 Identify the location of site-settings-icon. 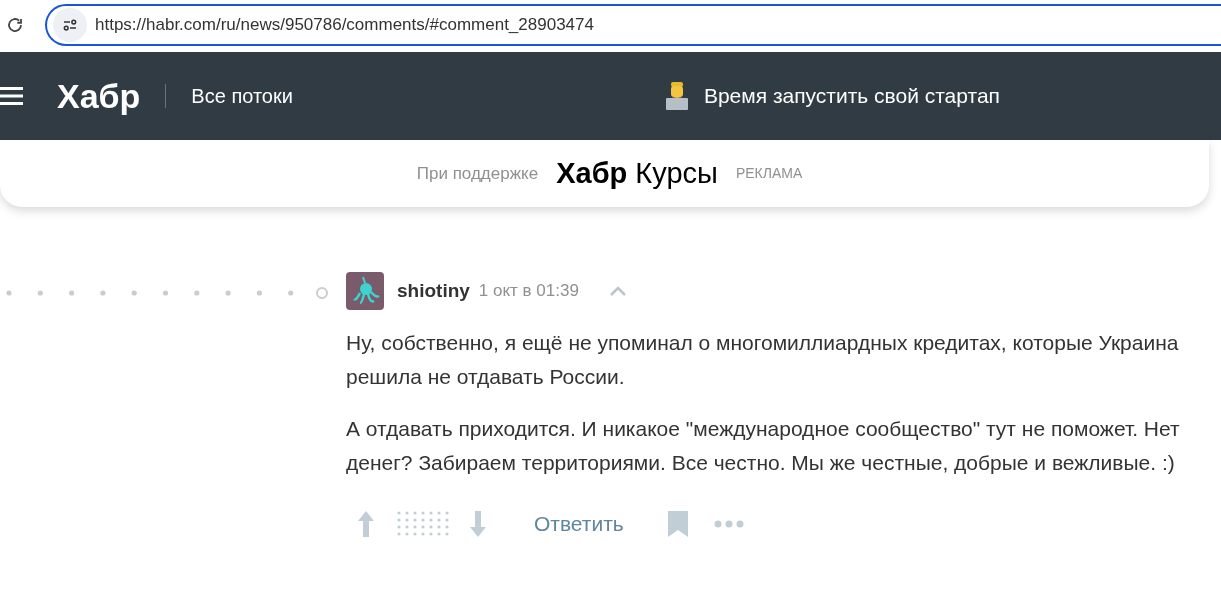
(70, 25).